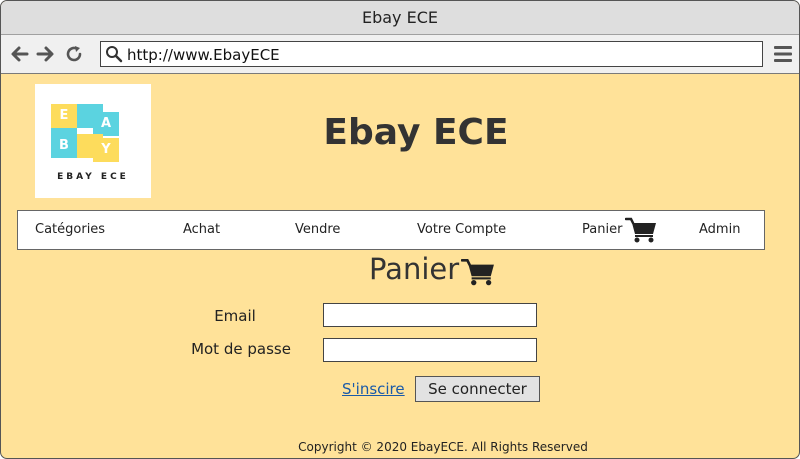 Image resolution: width=800 pixels, height=459 pixels. I want to click on address-bar: http://www.EbayECE, so click(431, 54).